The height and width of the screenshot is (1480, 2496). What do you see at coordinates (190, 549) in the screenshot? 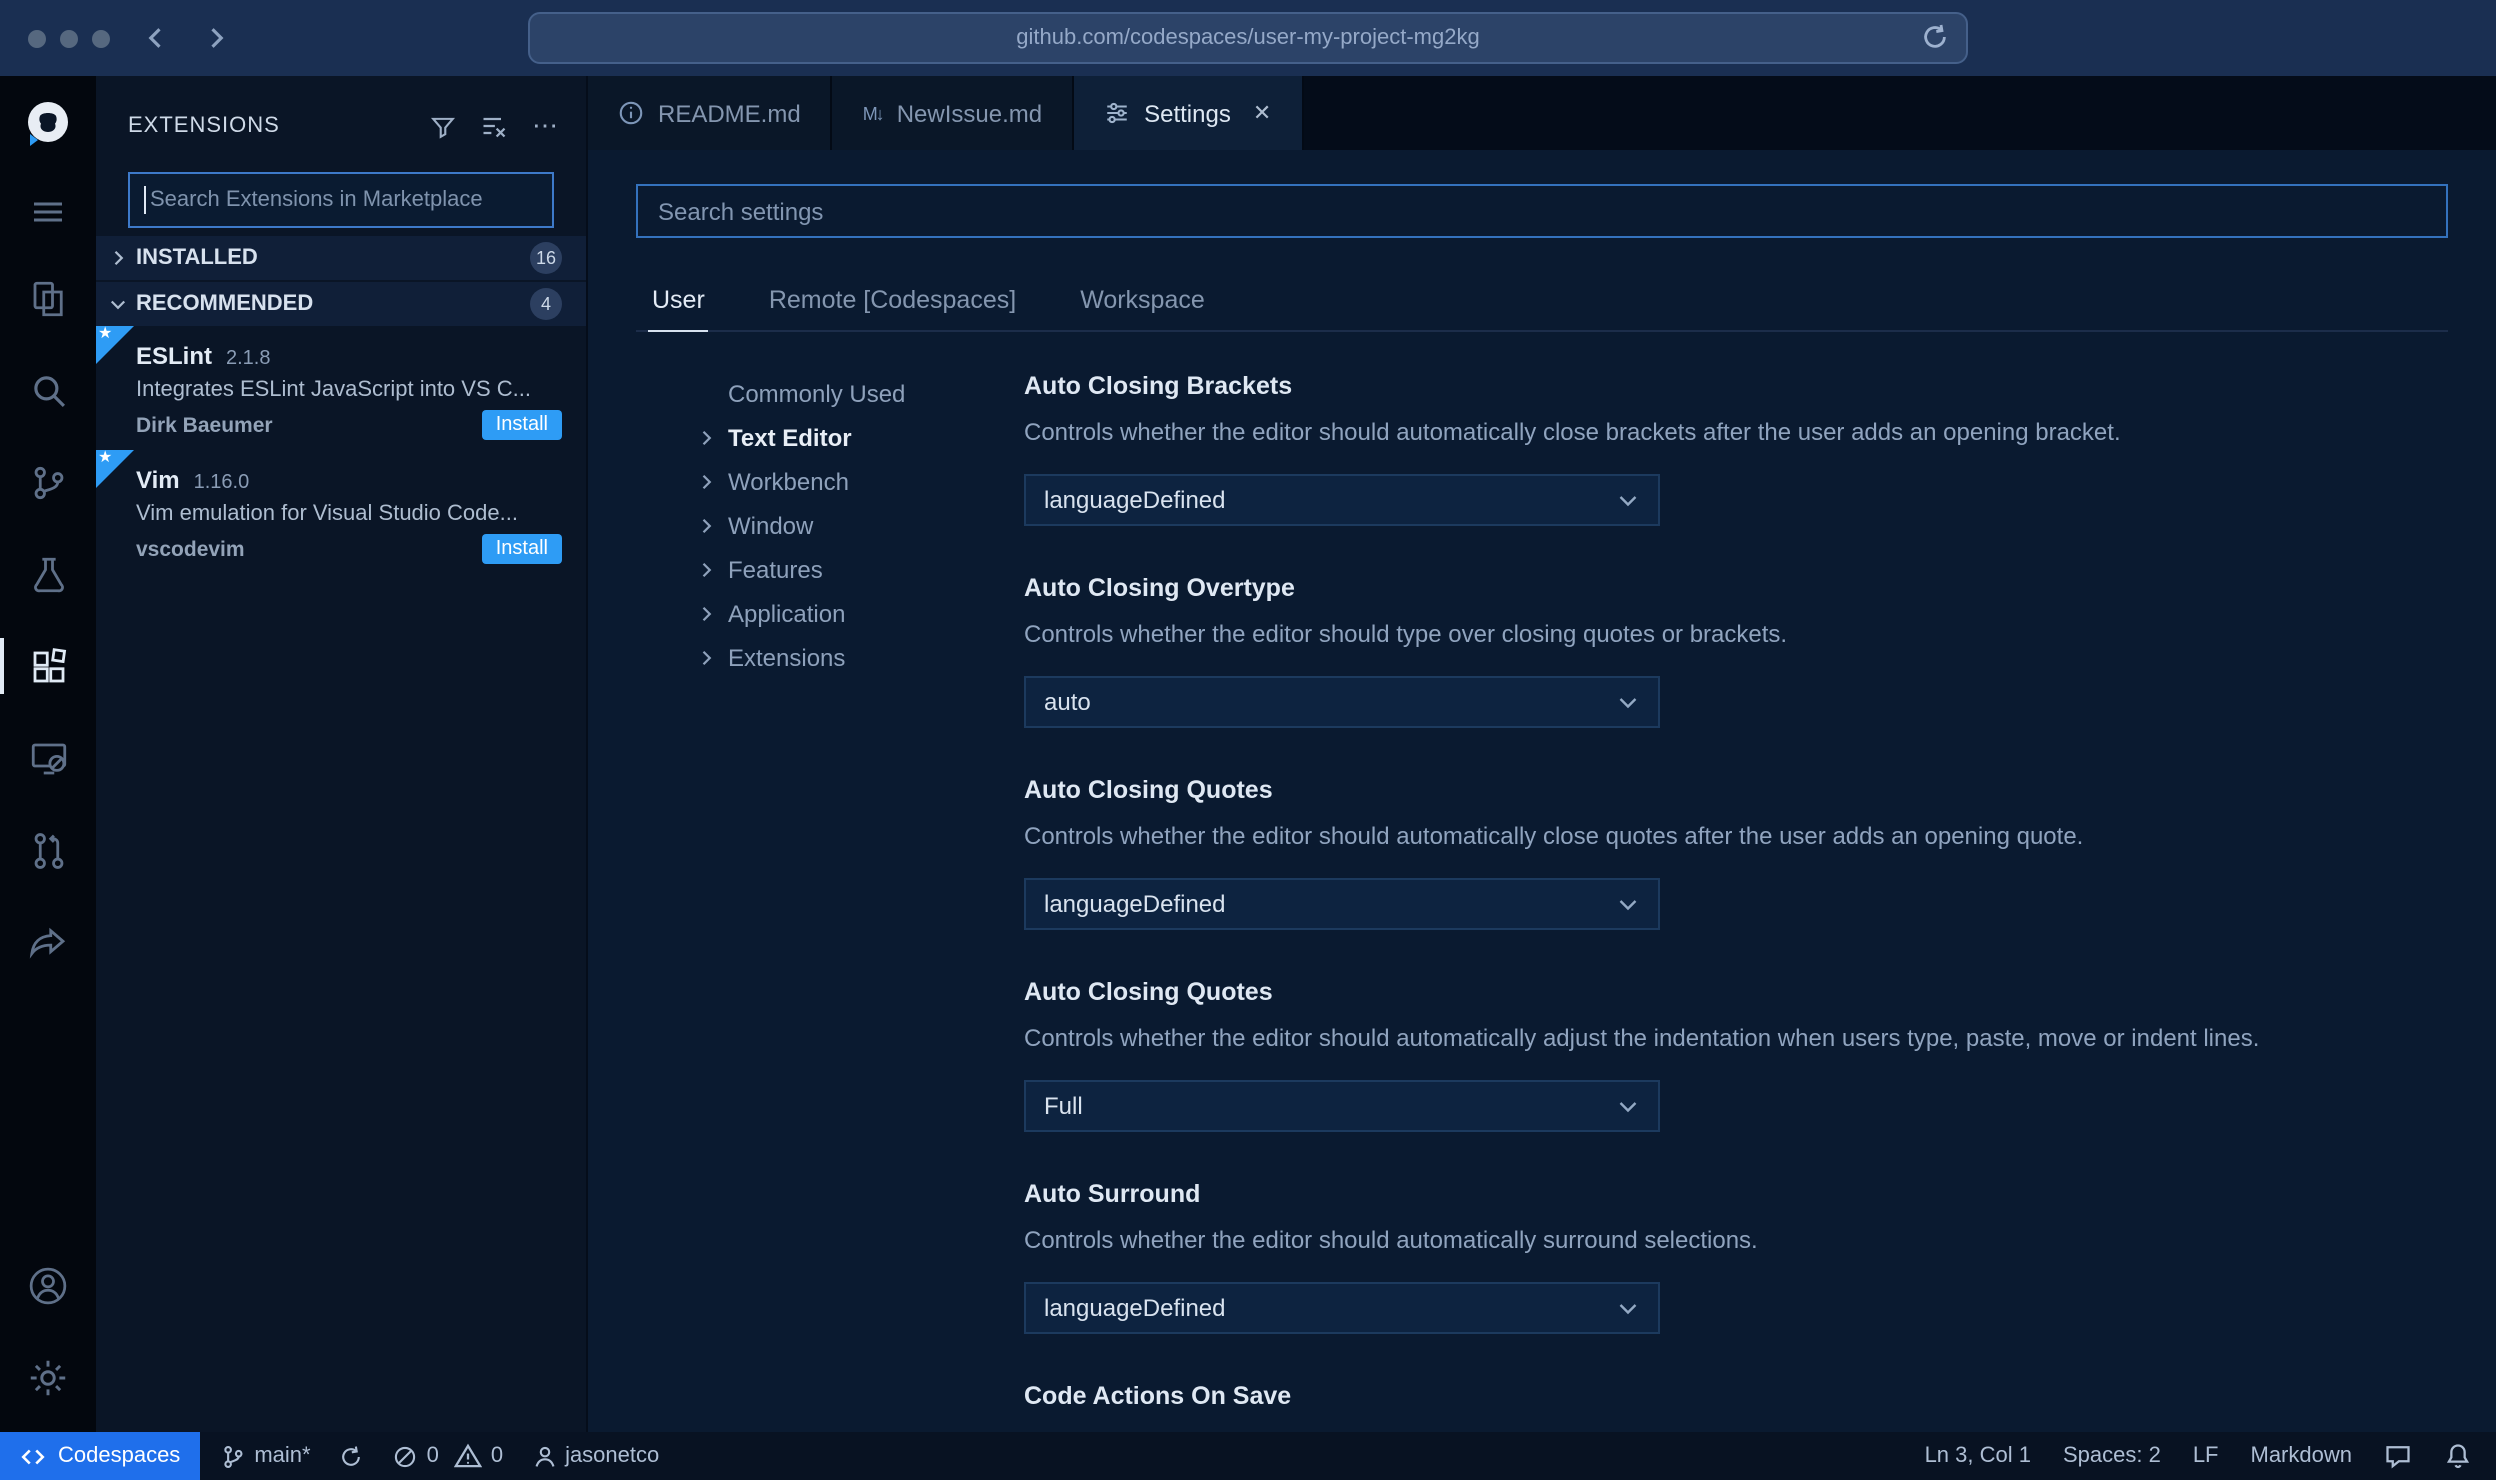
I see `extension-publisher: vscodevim` at bounding box center [190, 549].